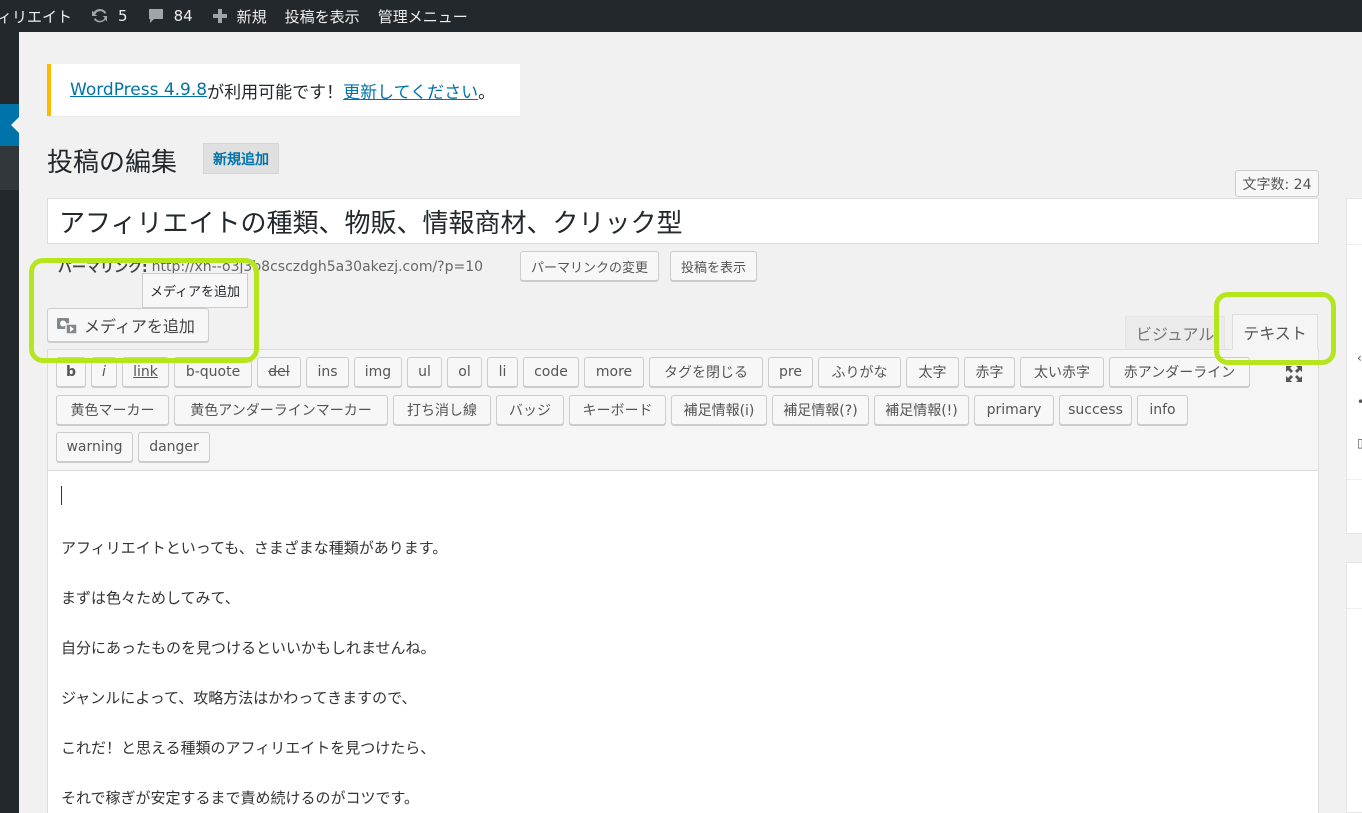  I want to click on qt-success-button: success, so click(1095, 410).